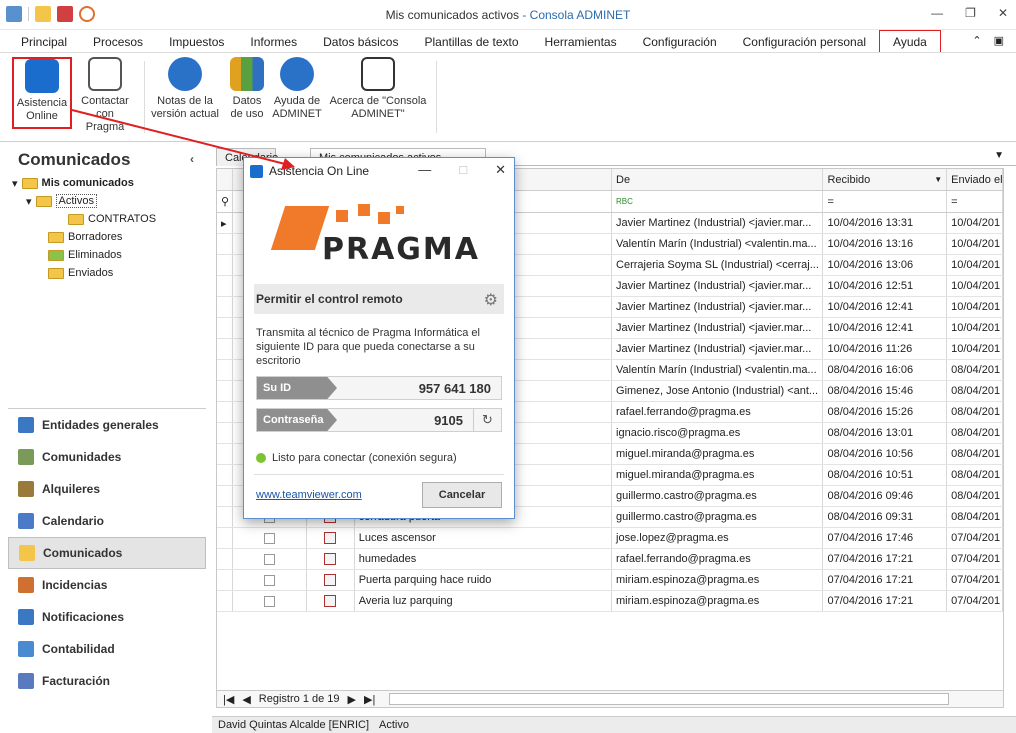 This screenshot has width=1016, height=733. I want to click on nav-alquileres: Alquileres, so click(107, 489).